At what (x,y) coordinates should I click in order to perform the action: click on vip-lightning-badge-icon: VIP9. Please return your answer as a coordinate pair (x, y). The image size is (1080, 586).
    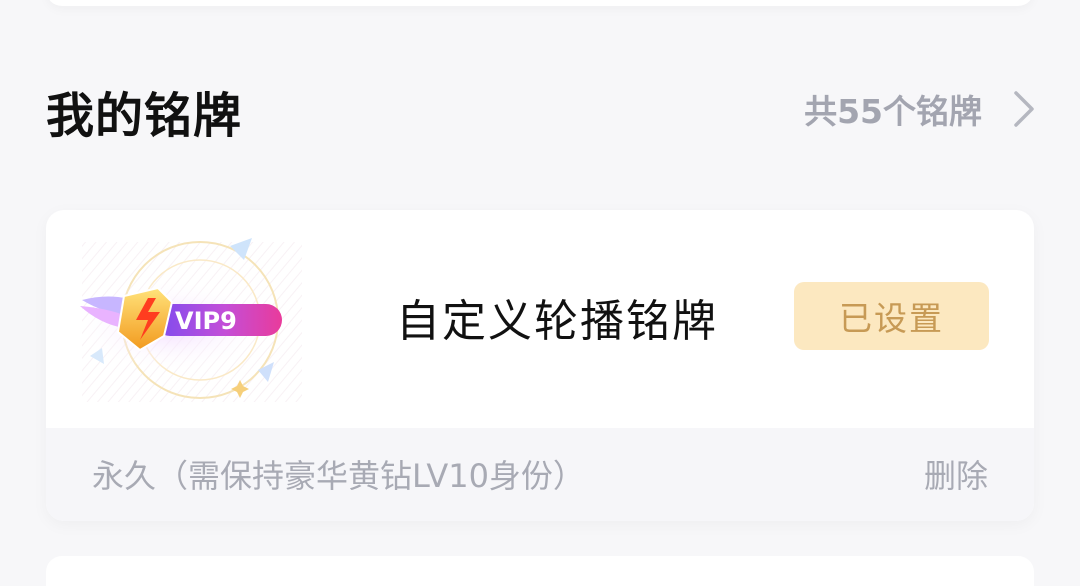
    Looking at the image, I should click on (189, 322).